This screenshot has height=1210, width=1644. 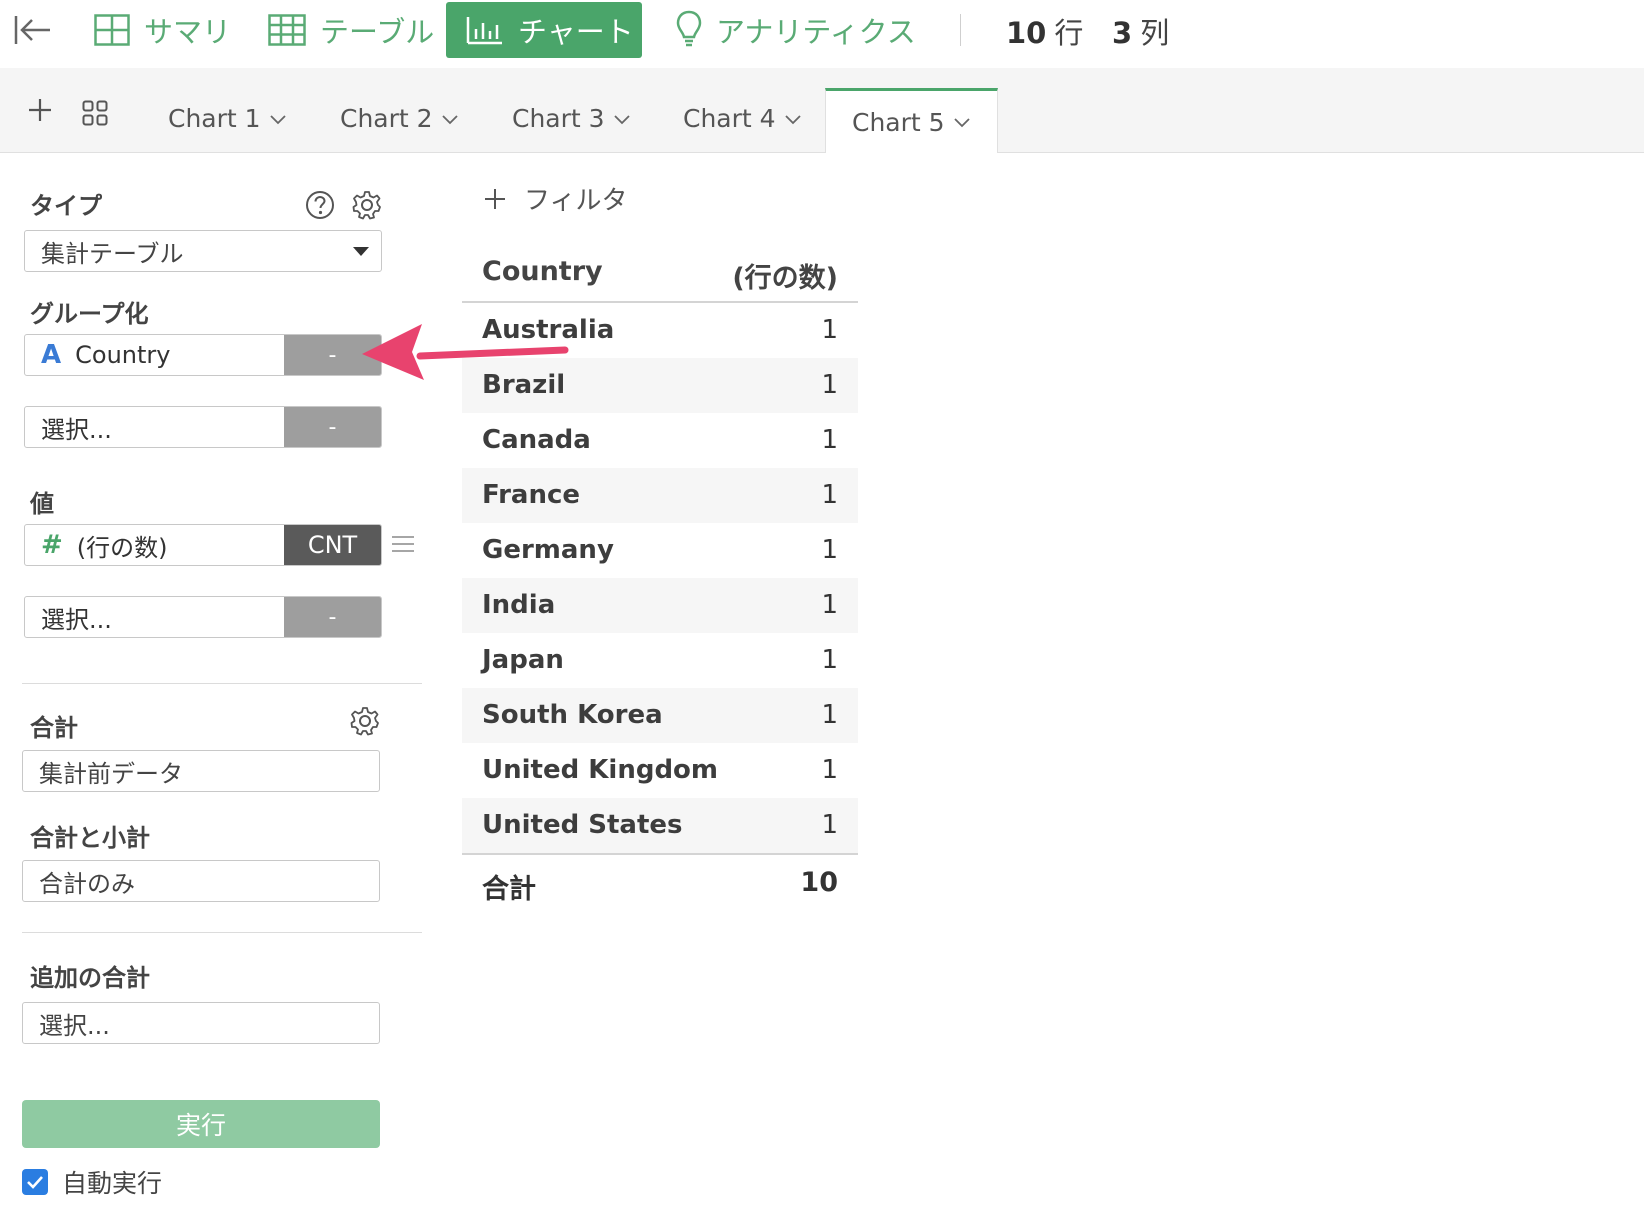 I want to click on table-row: South Korea 1, so click(x=660, y=715).